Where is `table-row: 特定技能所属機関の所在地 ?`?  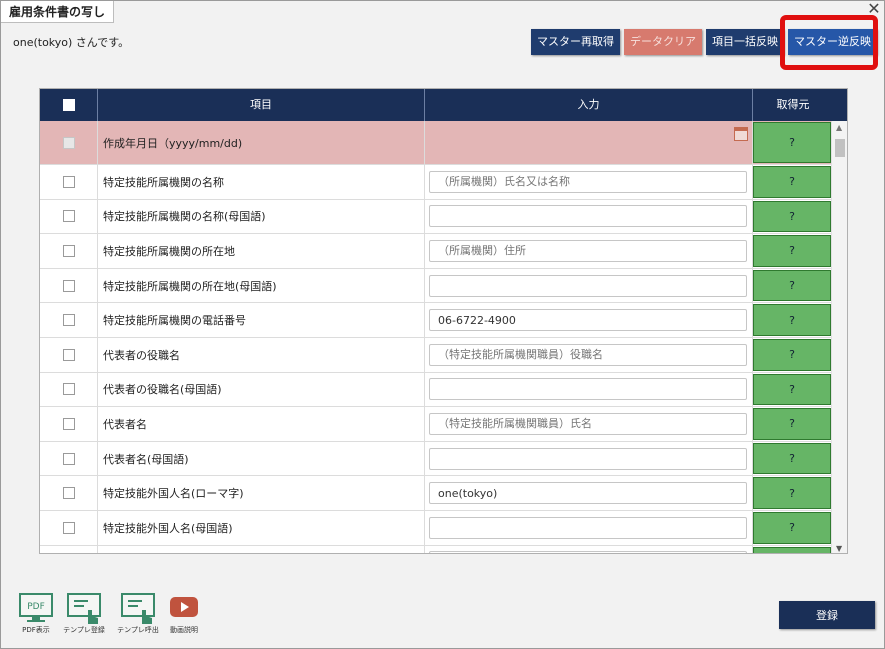
table-row: 特定技能所属機関の所在地 ? is located at coordinates (436, 251).